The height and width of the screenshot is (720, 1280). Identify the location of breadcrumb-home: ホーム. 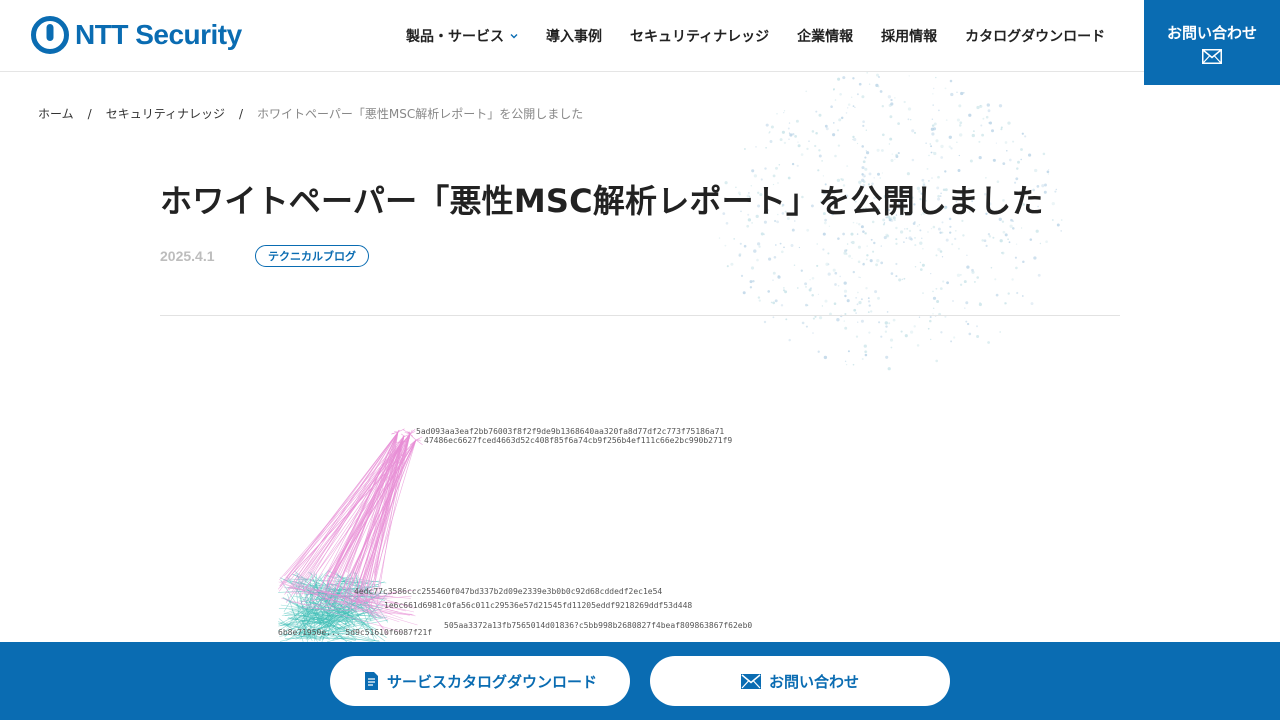
(56, 113).